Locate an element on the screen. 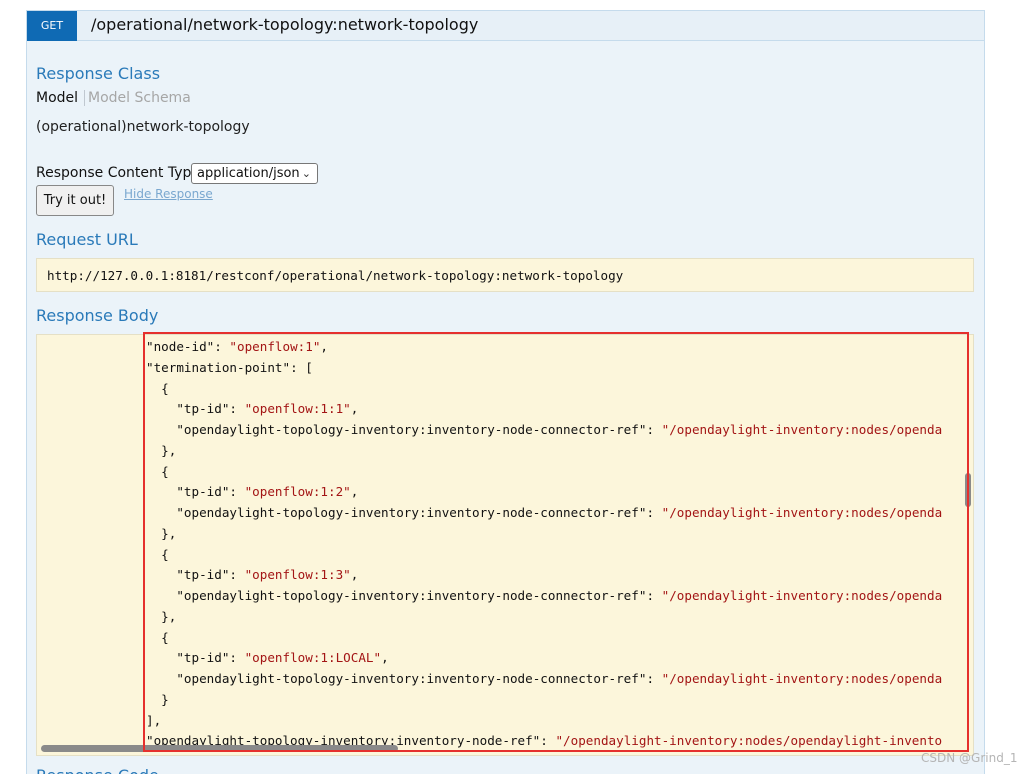 The height and width of the screenshot is (774, 1030). vertical-scrollbar is located at coordinates (968, 490).